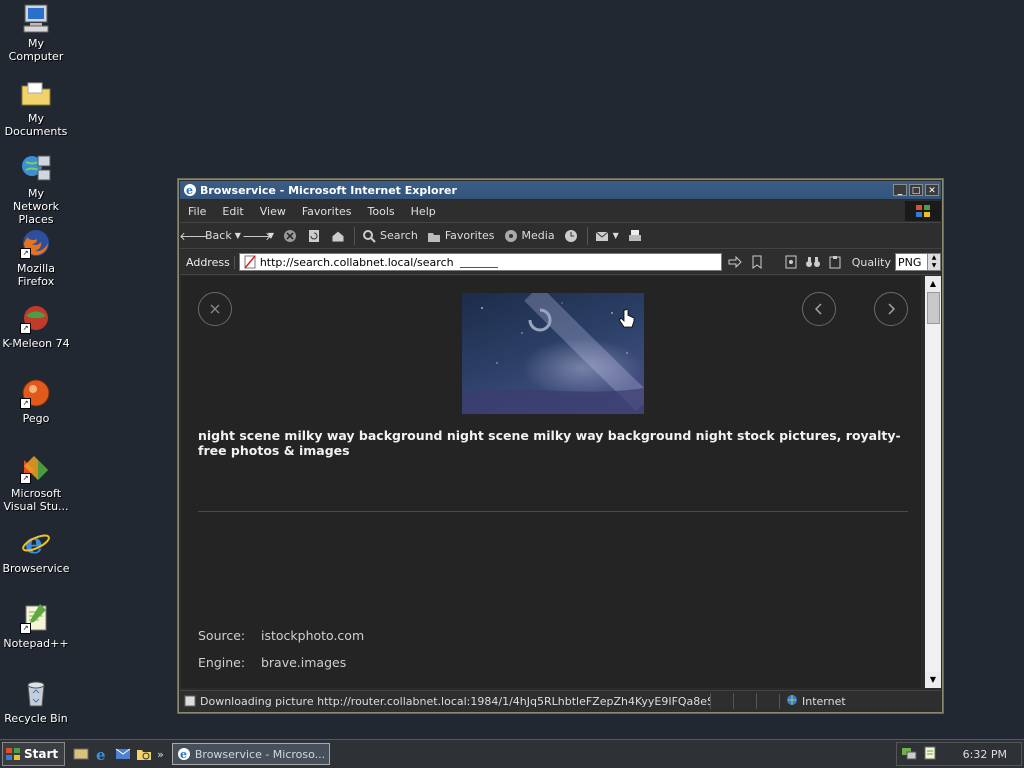  What do you see at coordinates (356, 262) in the screenshot?
I see `address-url: http://search.collabnet.local/search` at bounding box center [356, 262].